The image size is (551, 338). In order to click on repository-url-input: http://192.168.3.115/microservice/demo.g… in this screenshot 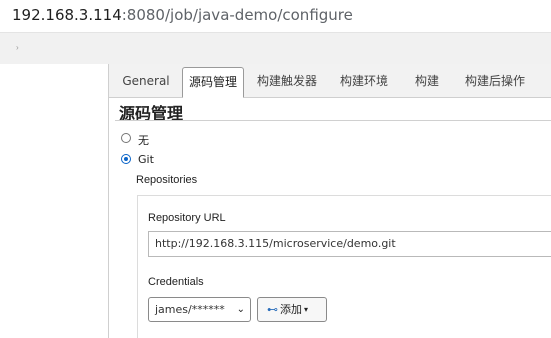, I will do `click(349, 244)`.